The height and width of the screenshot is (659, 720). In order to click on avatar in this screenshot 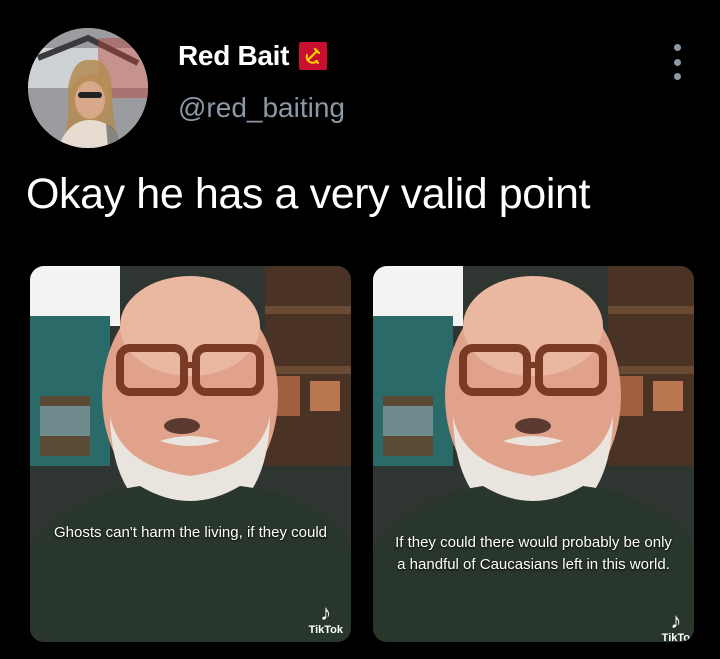, I will do `click(88, 88)`.